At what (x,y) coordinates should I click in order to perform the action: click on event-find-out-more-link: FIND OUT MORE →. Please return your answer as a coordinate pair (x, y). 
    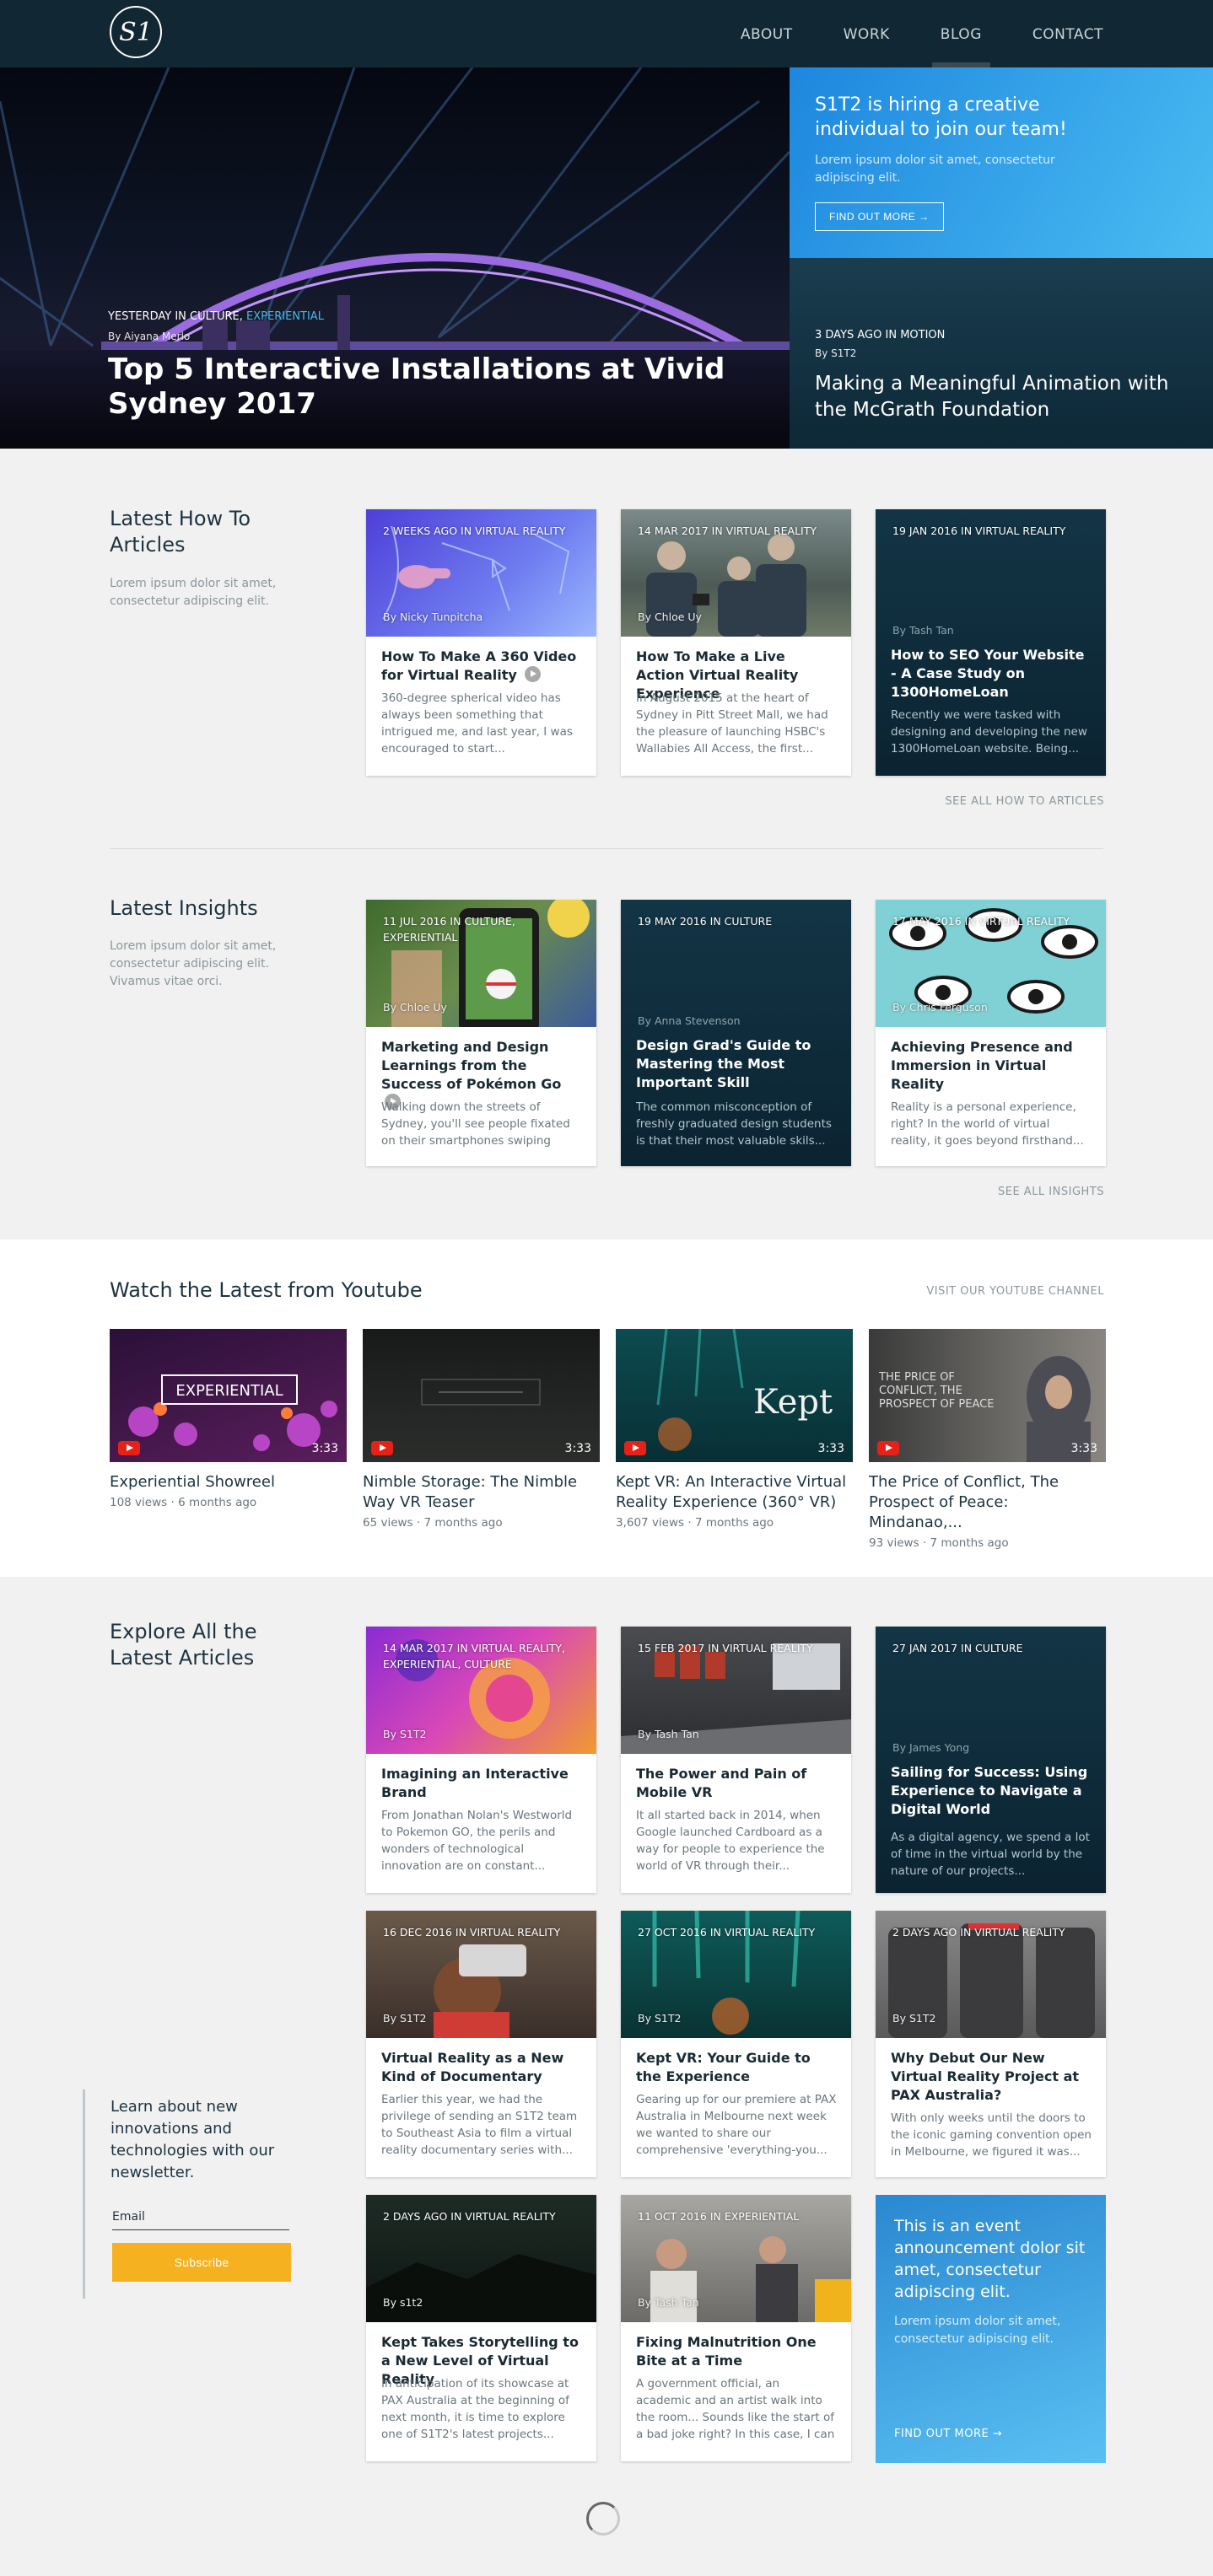
    Looking at the image, I should click on (948, 2434).